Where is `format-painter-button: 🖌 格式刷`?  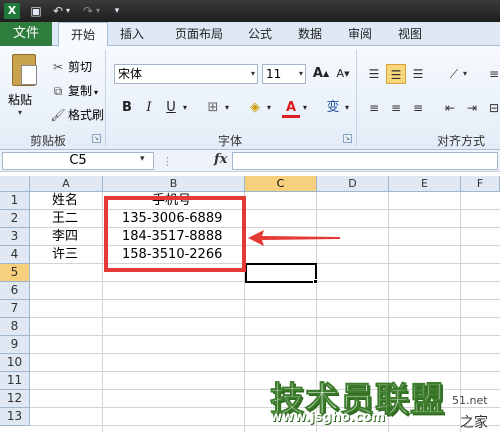 format-painter-button: 🖌 格式刷 is located at coordinates (77, 115).